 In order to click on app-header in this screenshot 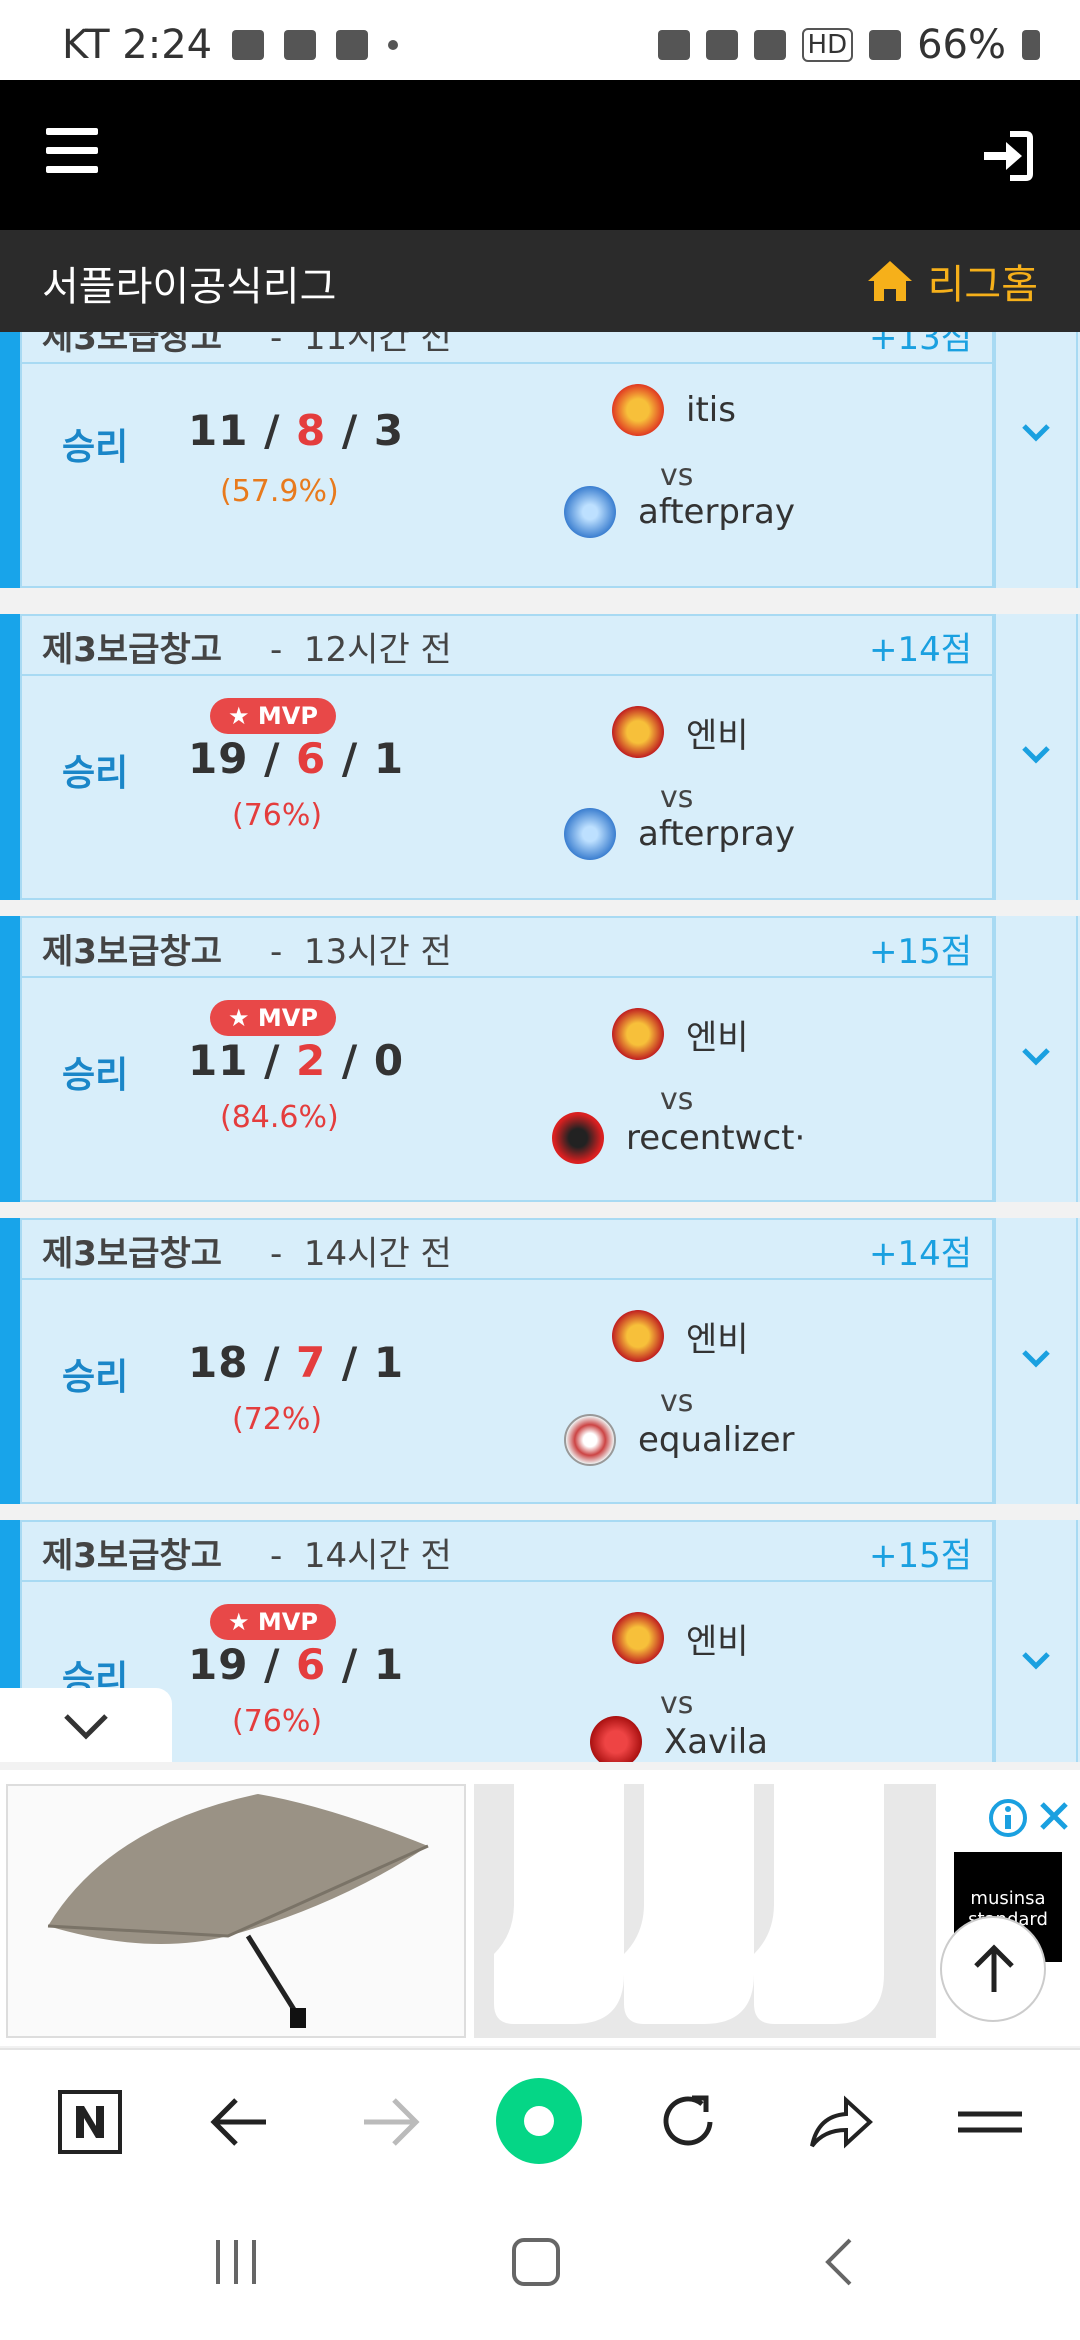, I will do `click(540, 155)`.